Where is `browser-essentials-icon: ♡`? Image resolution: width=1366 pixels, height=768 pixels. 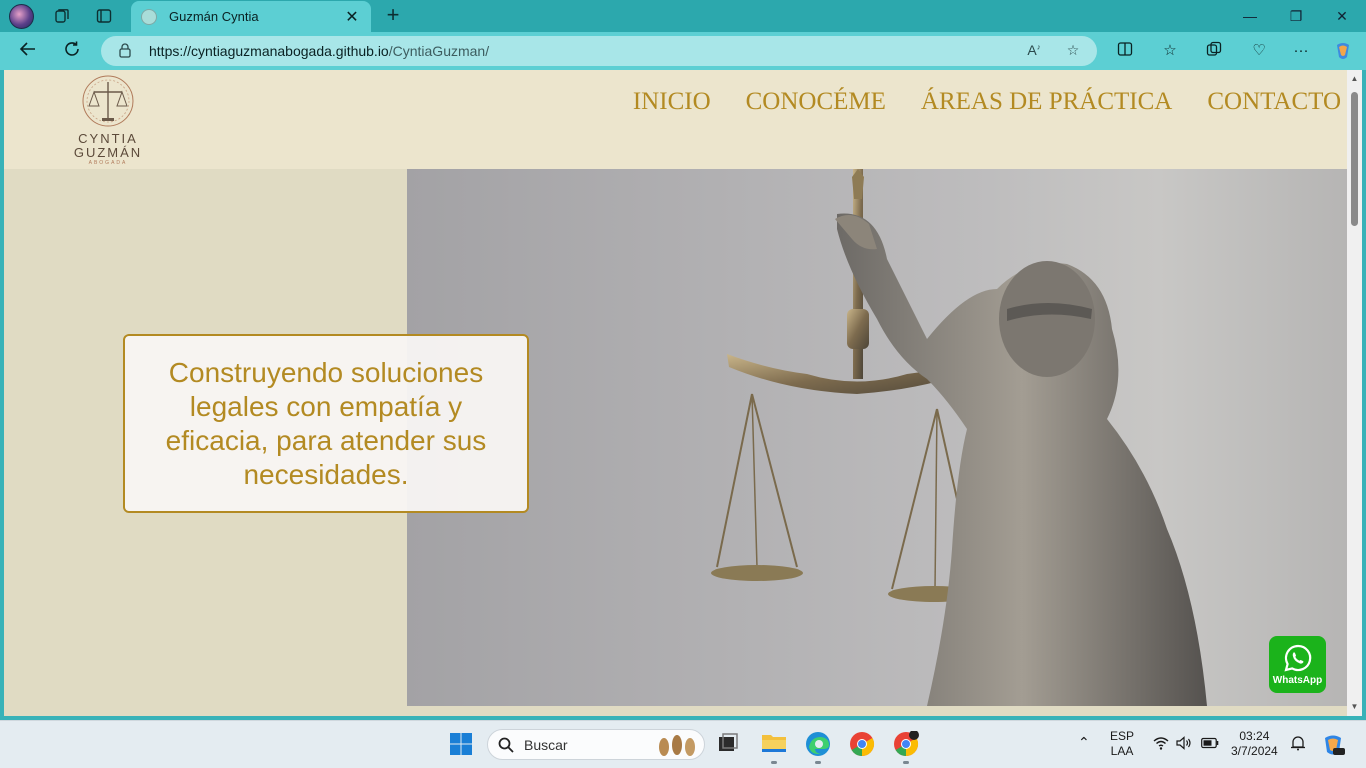 browser-essentials-icon: ♡ is located at coordinates (1259, 51).